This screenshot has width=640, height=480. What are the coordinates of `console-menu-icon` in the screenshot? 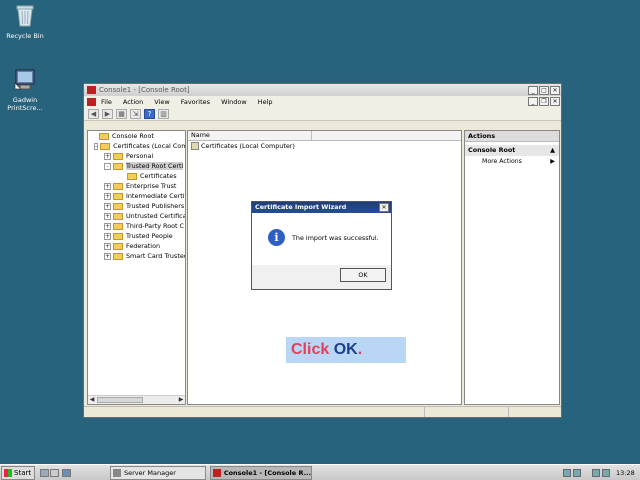 It's located at (91, 101).